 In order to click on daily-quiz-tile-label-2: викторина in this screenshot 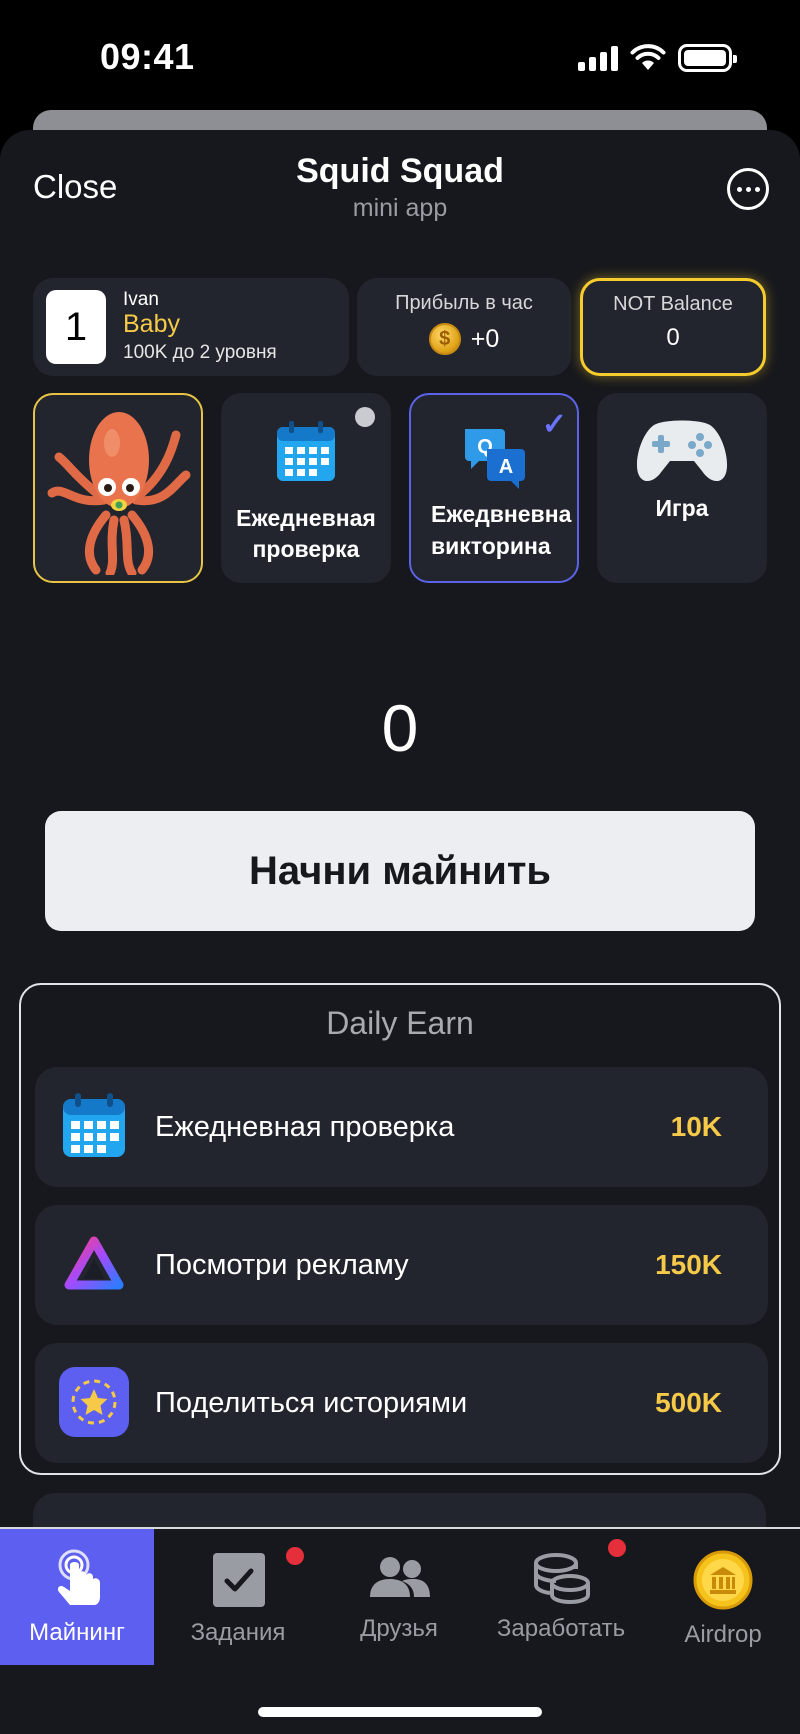, I will do `click(491, 546)`.